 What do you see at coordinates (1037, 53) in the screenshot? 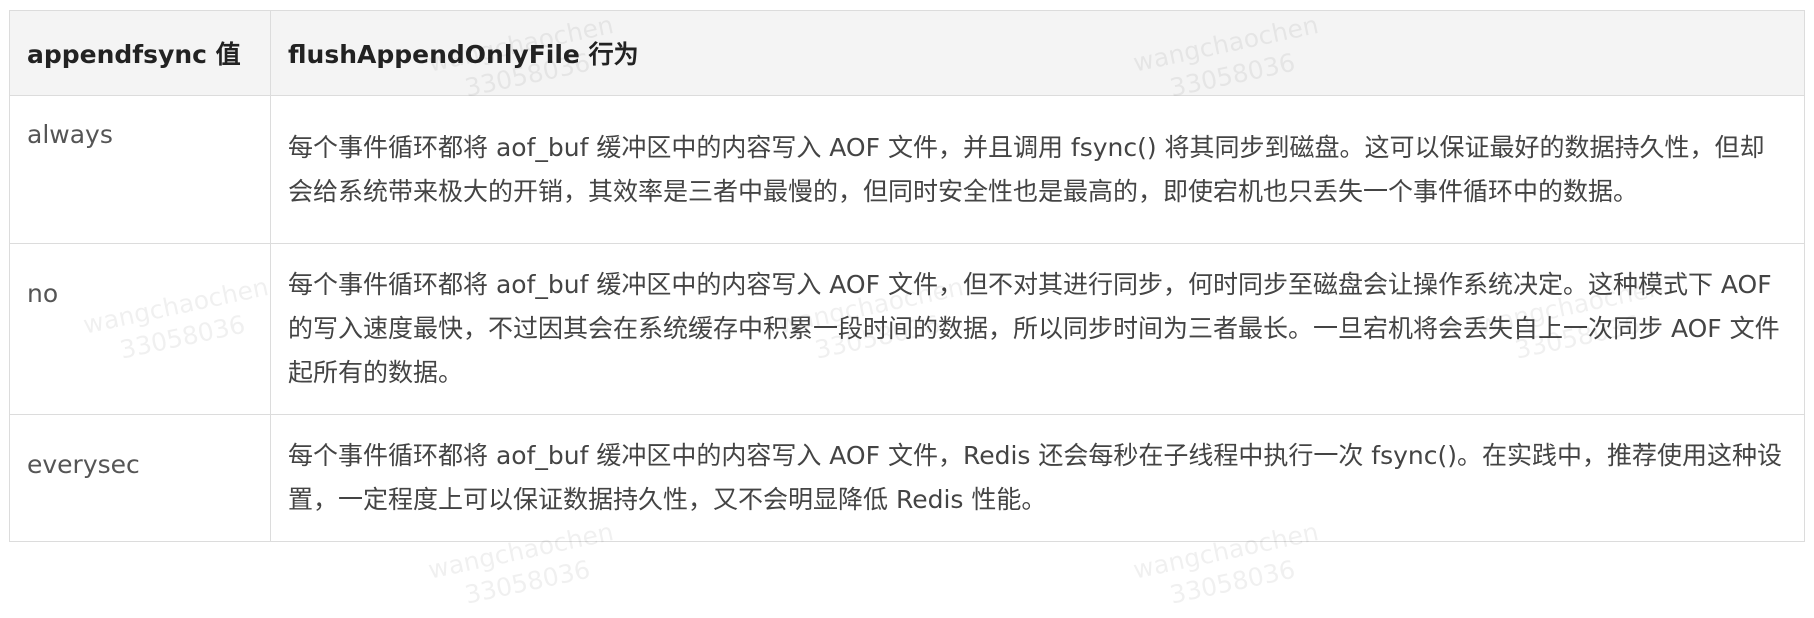
I see `header-flush-behavior: flushAppendOnlyFile 行为` at bounding box center [1037, 53].